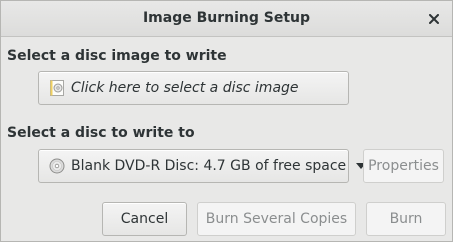 The width and height of the screenshot is (453, 242). Describe the element at coordinates (57, 88) in the screenshot. I see `disc-image-file-icon` at that location.